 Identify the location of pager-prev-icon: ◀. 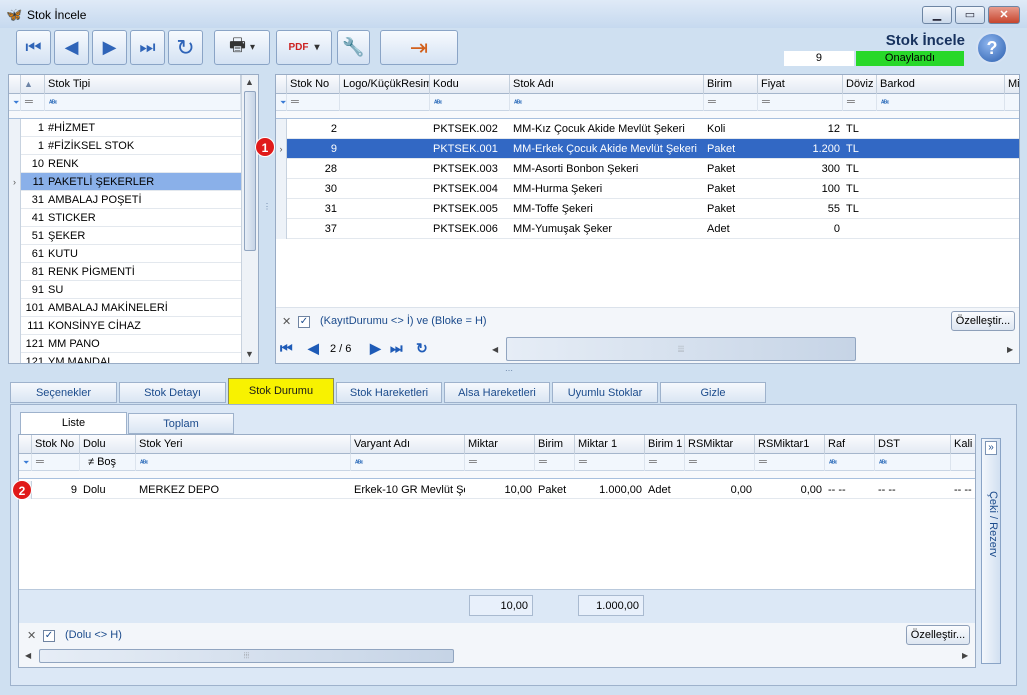
(313, 348).